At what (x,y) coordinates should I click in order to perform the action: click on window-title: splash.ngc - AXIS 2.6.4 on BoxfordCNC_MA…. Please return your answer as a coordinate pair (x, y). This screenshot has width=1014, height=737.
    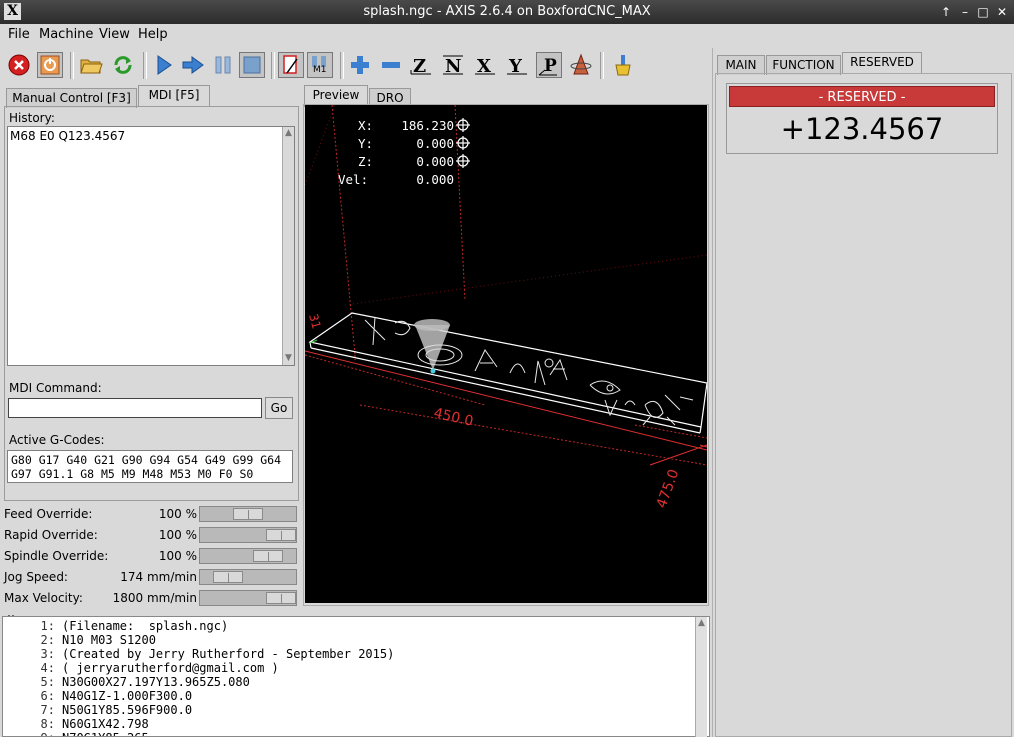
    Looking at the image, I should click on (507, 11).